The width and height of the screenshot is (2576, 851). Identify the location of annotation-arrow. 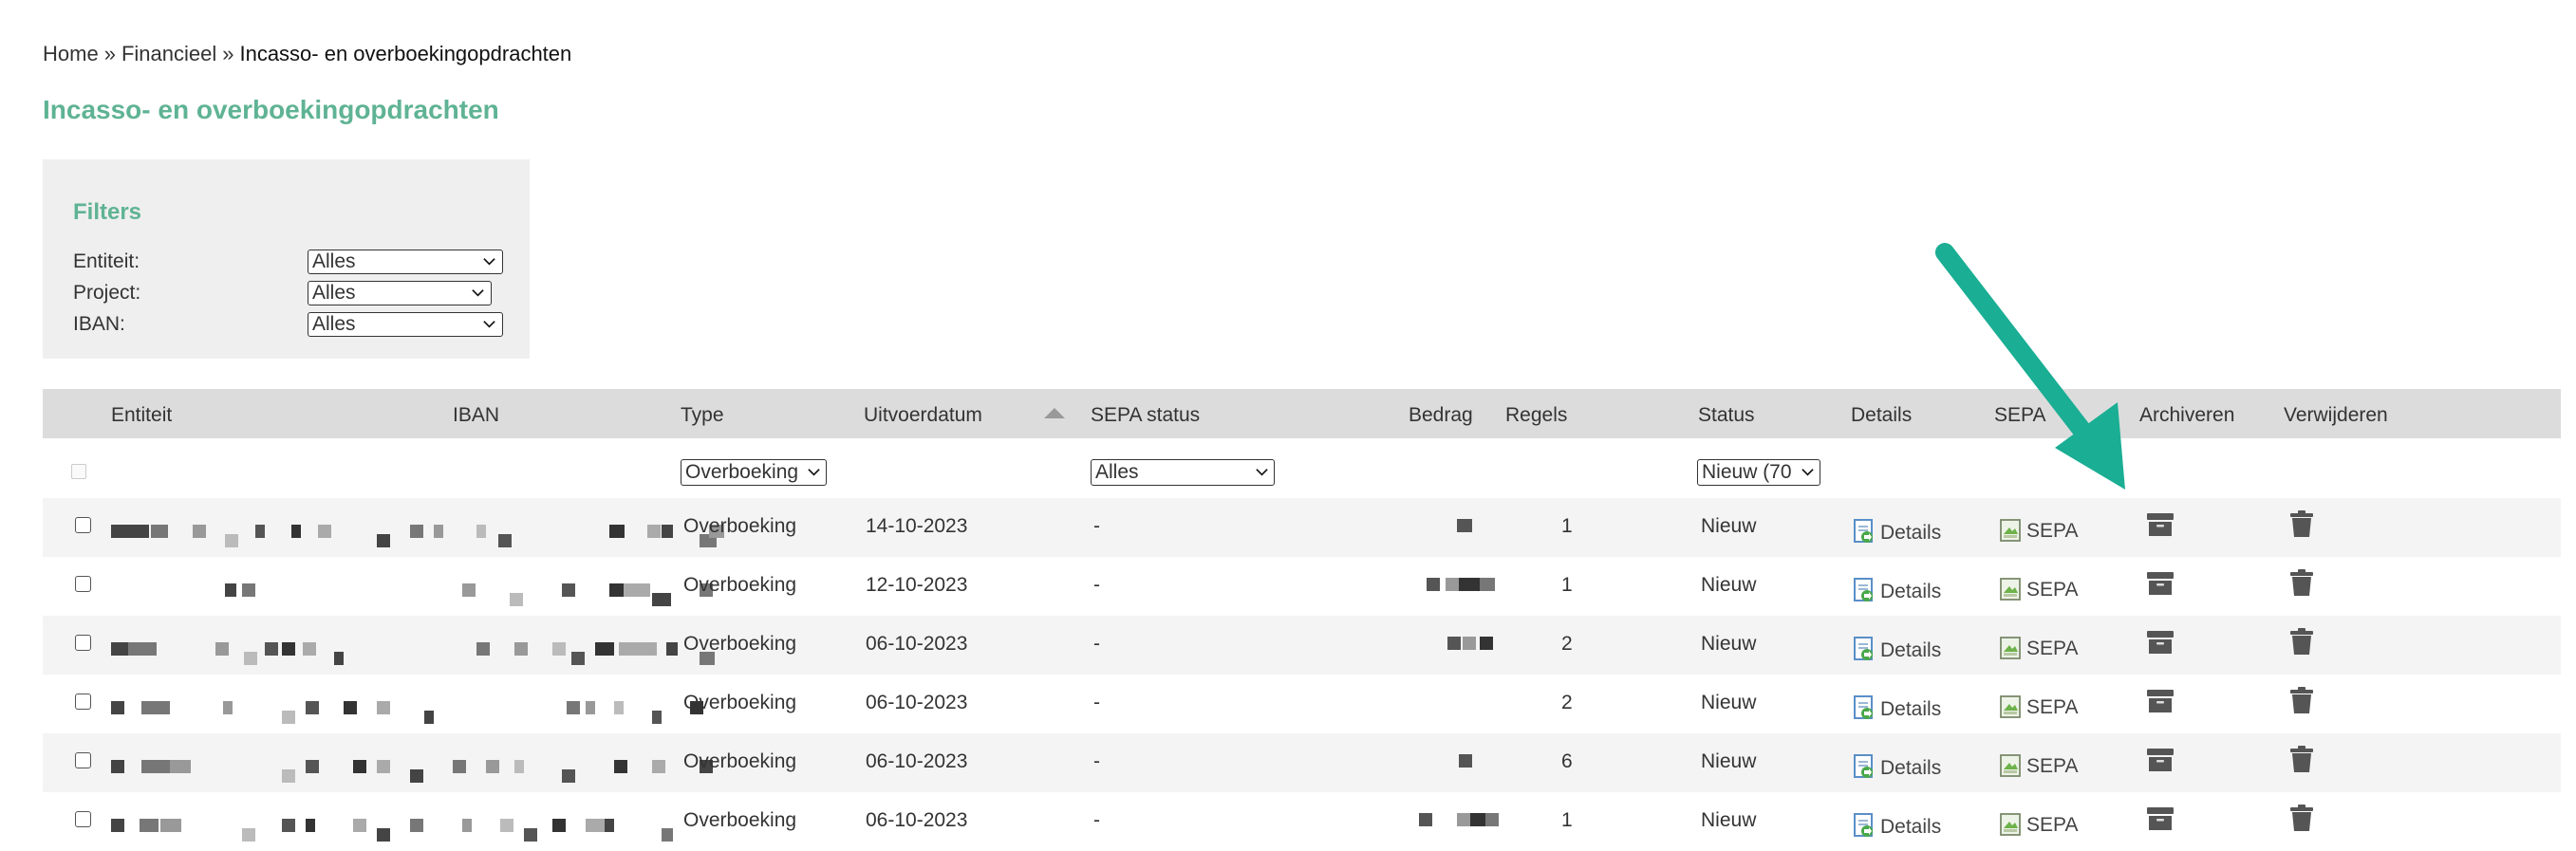
(2030, 366).